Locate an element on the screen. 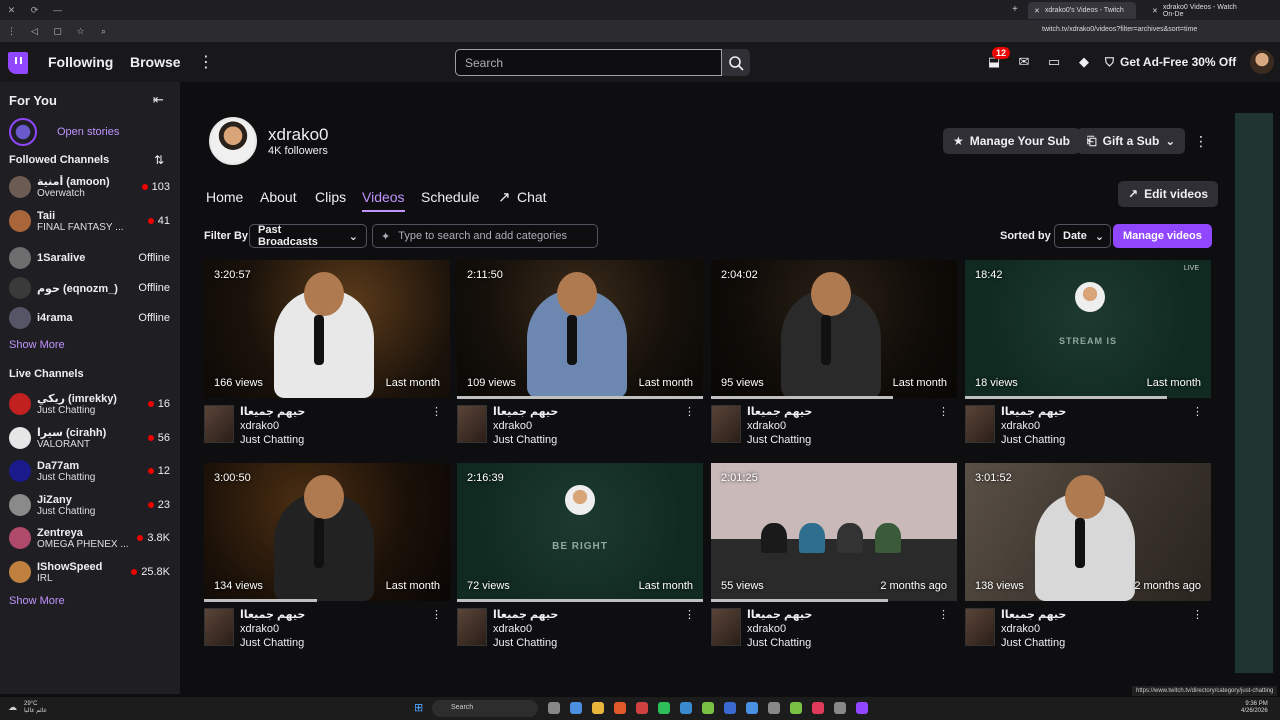  collapse-sidebar-icon: ⇤ is located at coordinates (158, 100).